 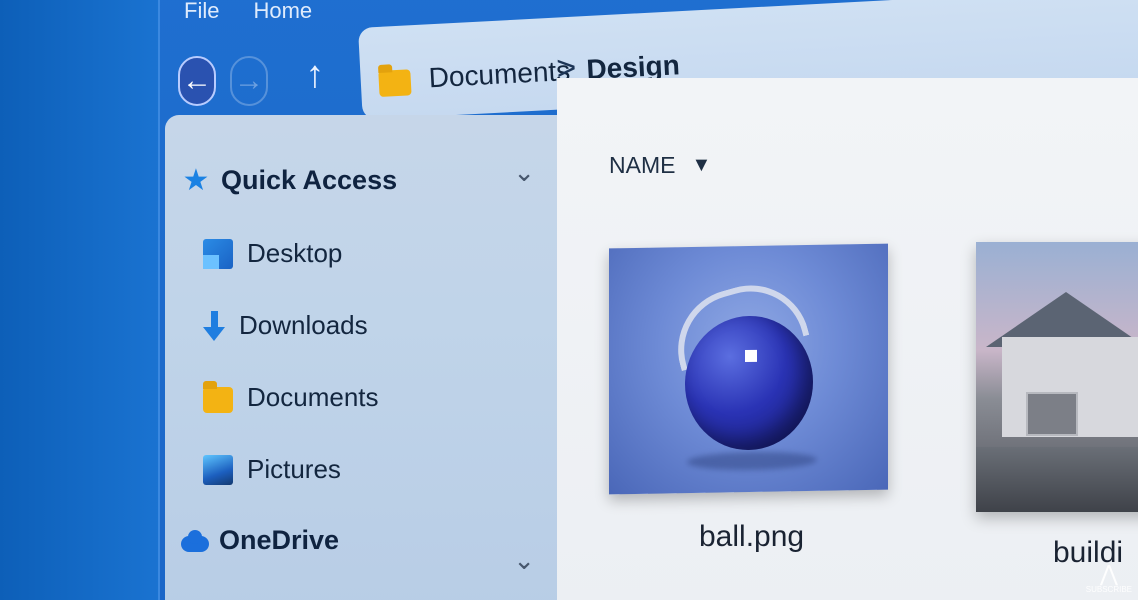 What do you see at coordinates (194, 540) in the screenshot?
I see `cloud-icon` at bounding box center [194, 540].